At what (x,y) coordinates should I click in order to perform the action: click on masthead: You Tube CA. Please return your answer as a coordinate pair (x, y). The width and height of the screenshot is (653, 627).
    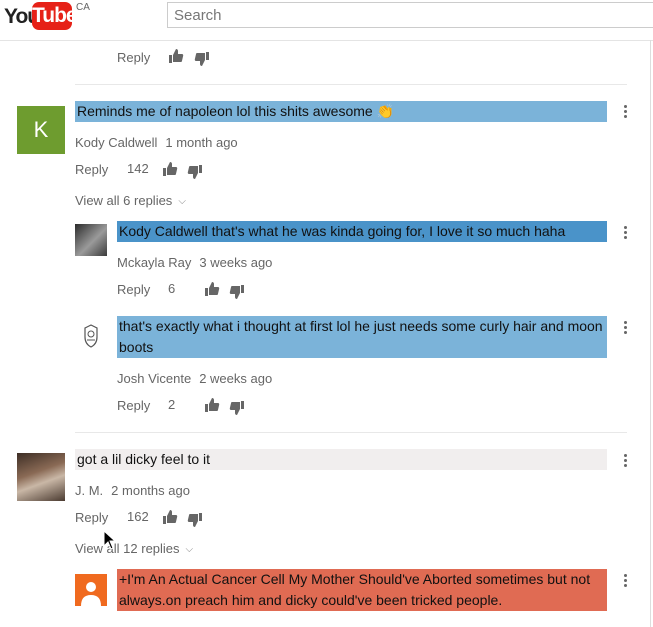
    Looking at the image, I should click on (326, 20).